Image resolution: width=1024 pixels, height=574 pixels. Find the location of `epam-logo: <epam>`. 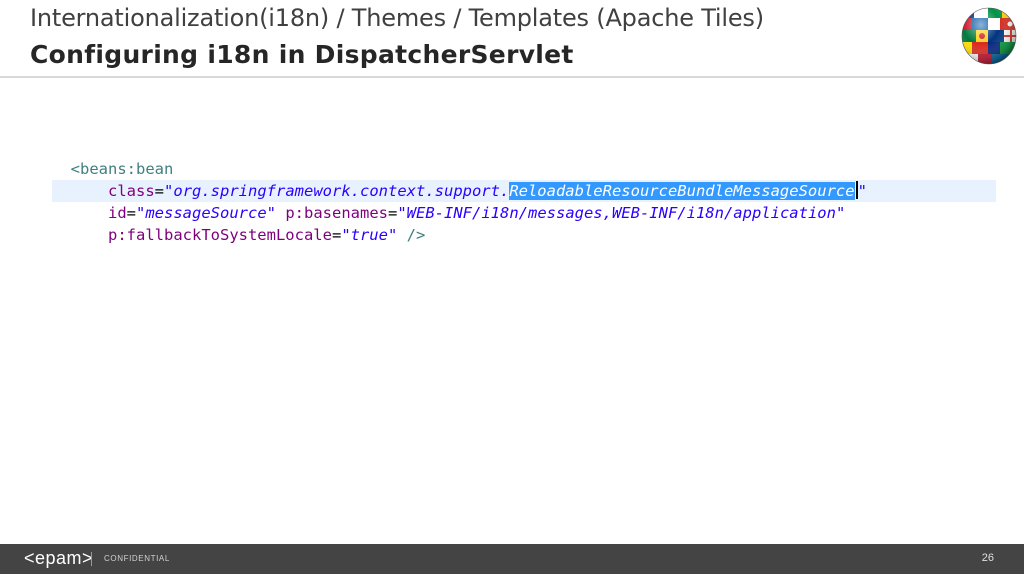

epam-logo: <epam> is located at coordinates (59, 558).